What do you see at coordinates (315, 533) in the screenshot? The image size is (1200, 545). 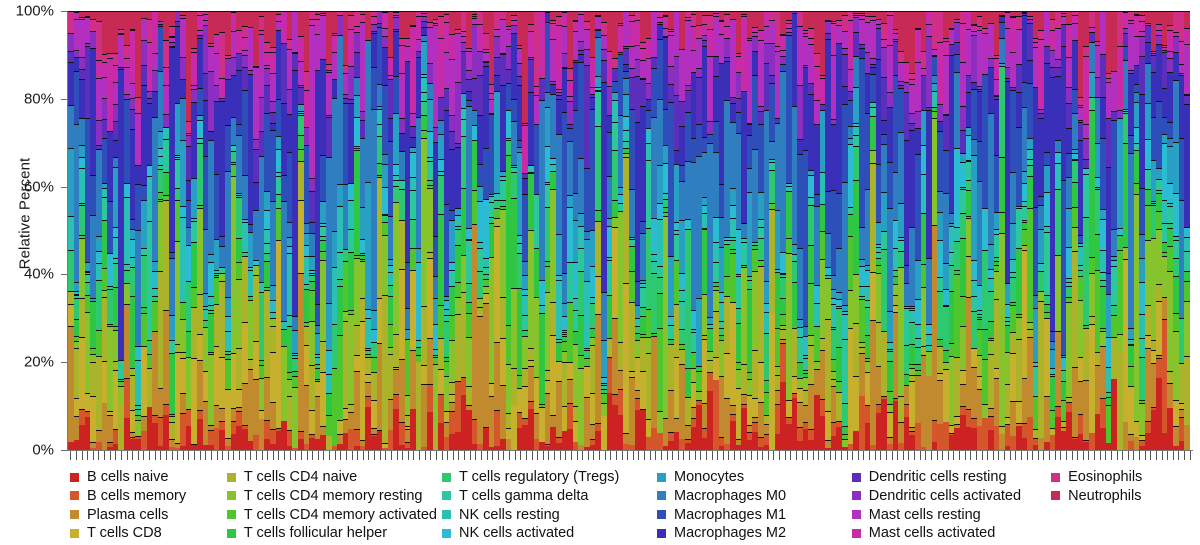 I see `legend-item-label: T cells follicular helper` at bounding box center [315, 533].